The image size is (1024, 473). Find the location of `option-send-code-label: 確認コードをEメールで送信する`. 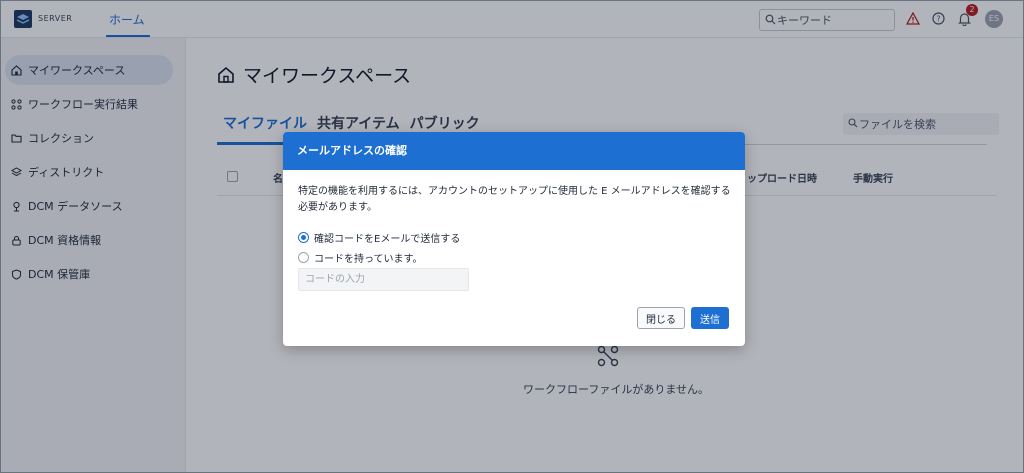

option-send-code-label: 確認コードをEメールで送信する is located at coordinates (387, 239).